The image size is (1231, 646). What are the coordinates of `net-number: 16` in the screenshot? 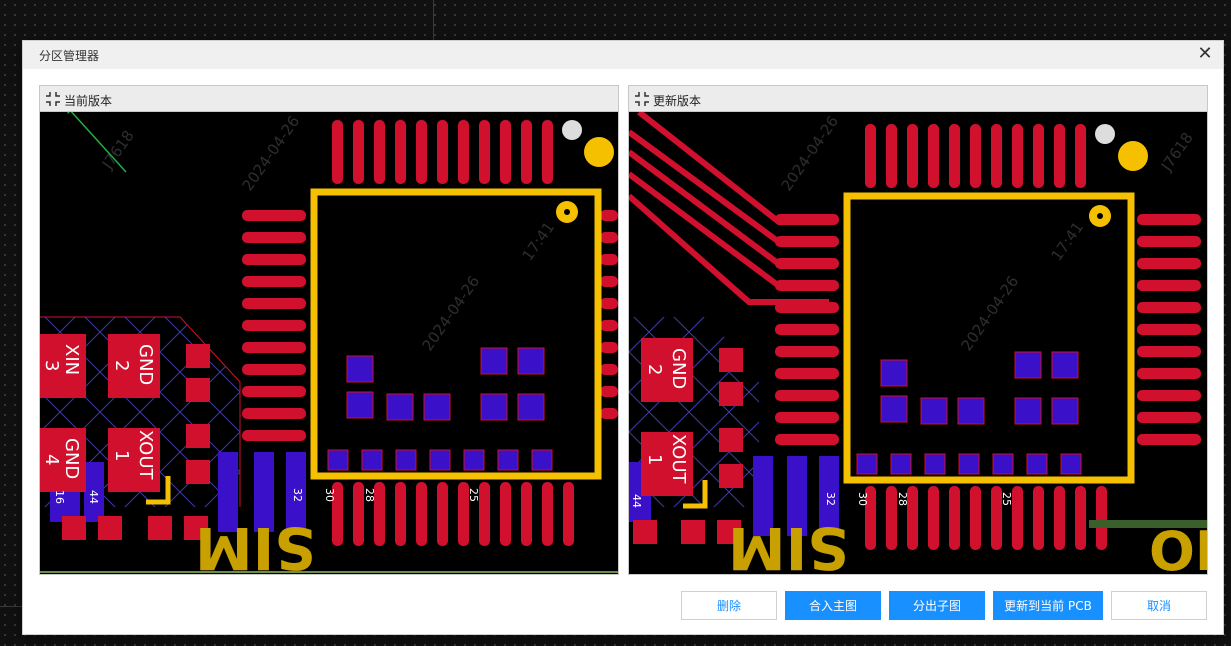 It's located at (59, 497).